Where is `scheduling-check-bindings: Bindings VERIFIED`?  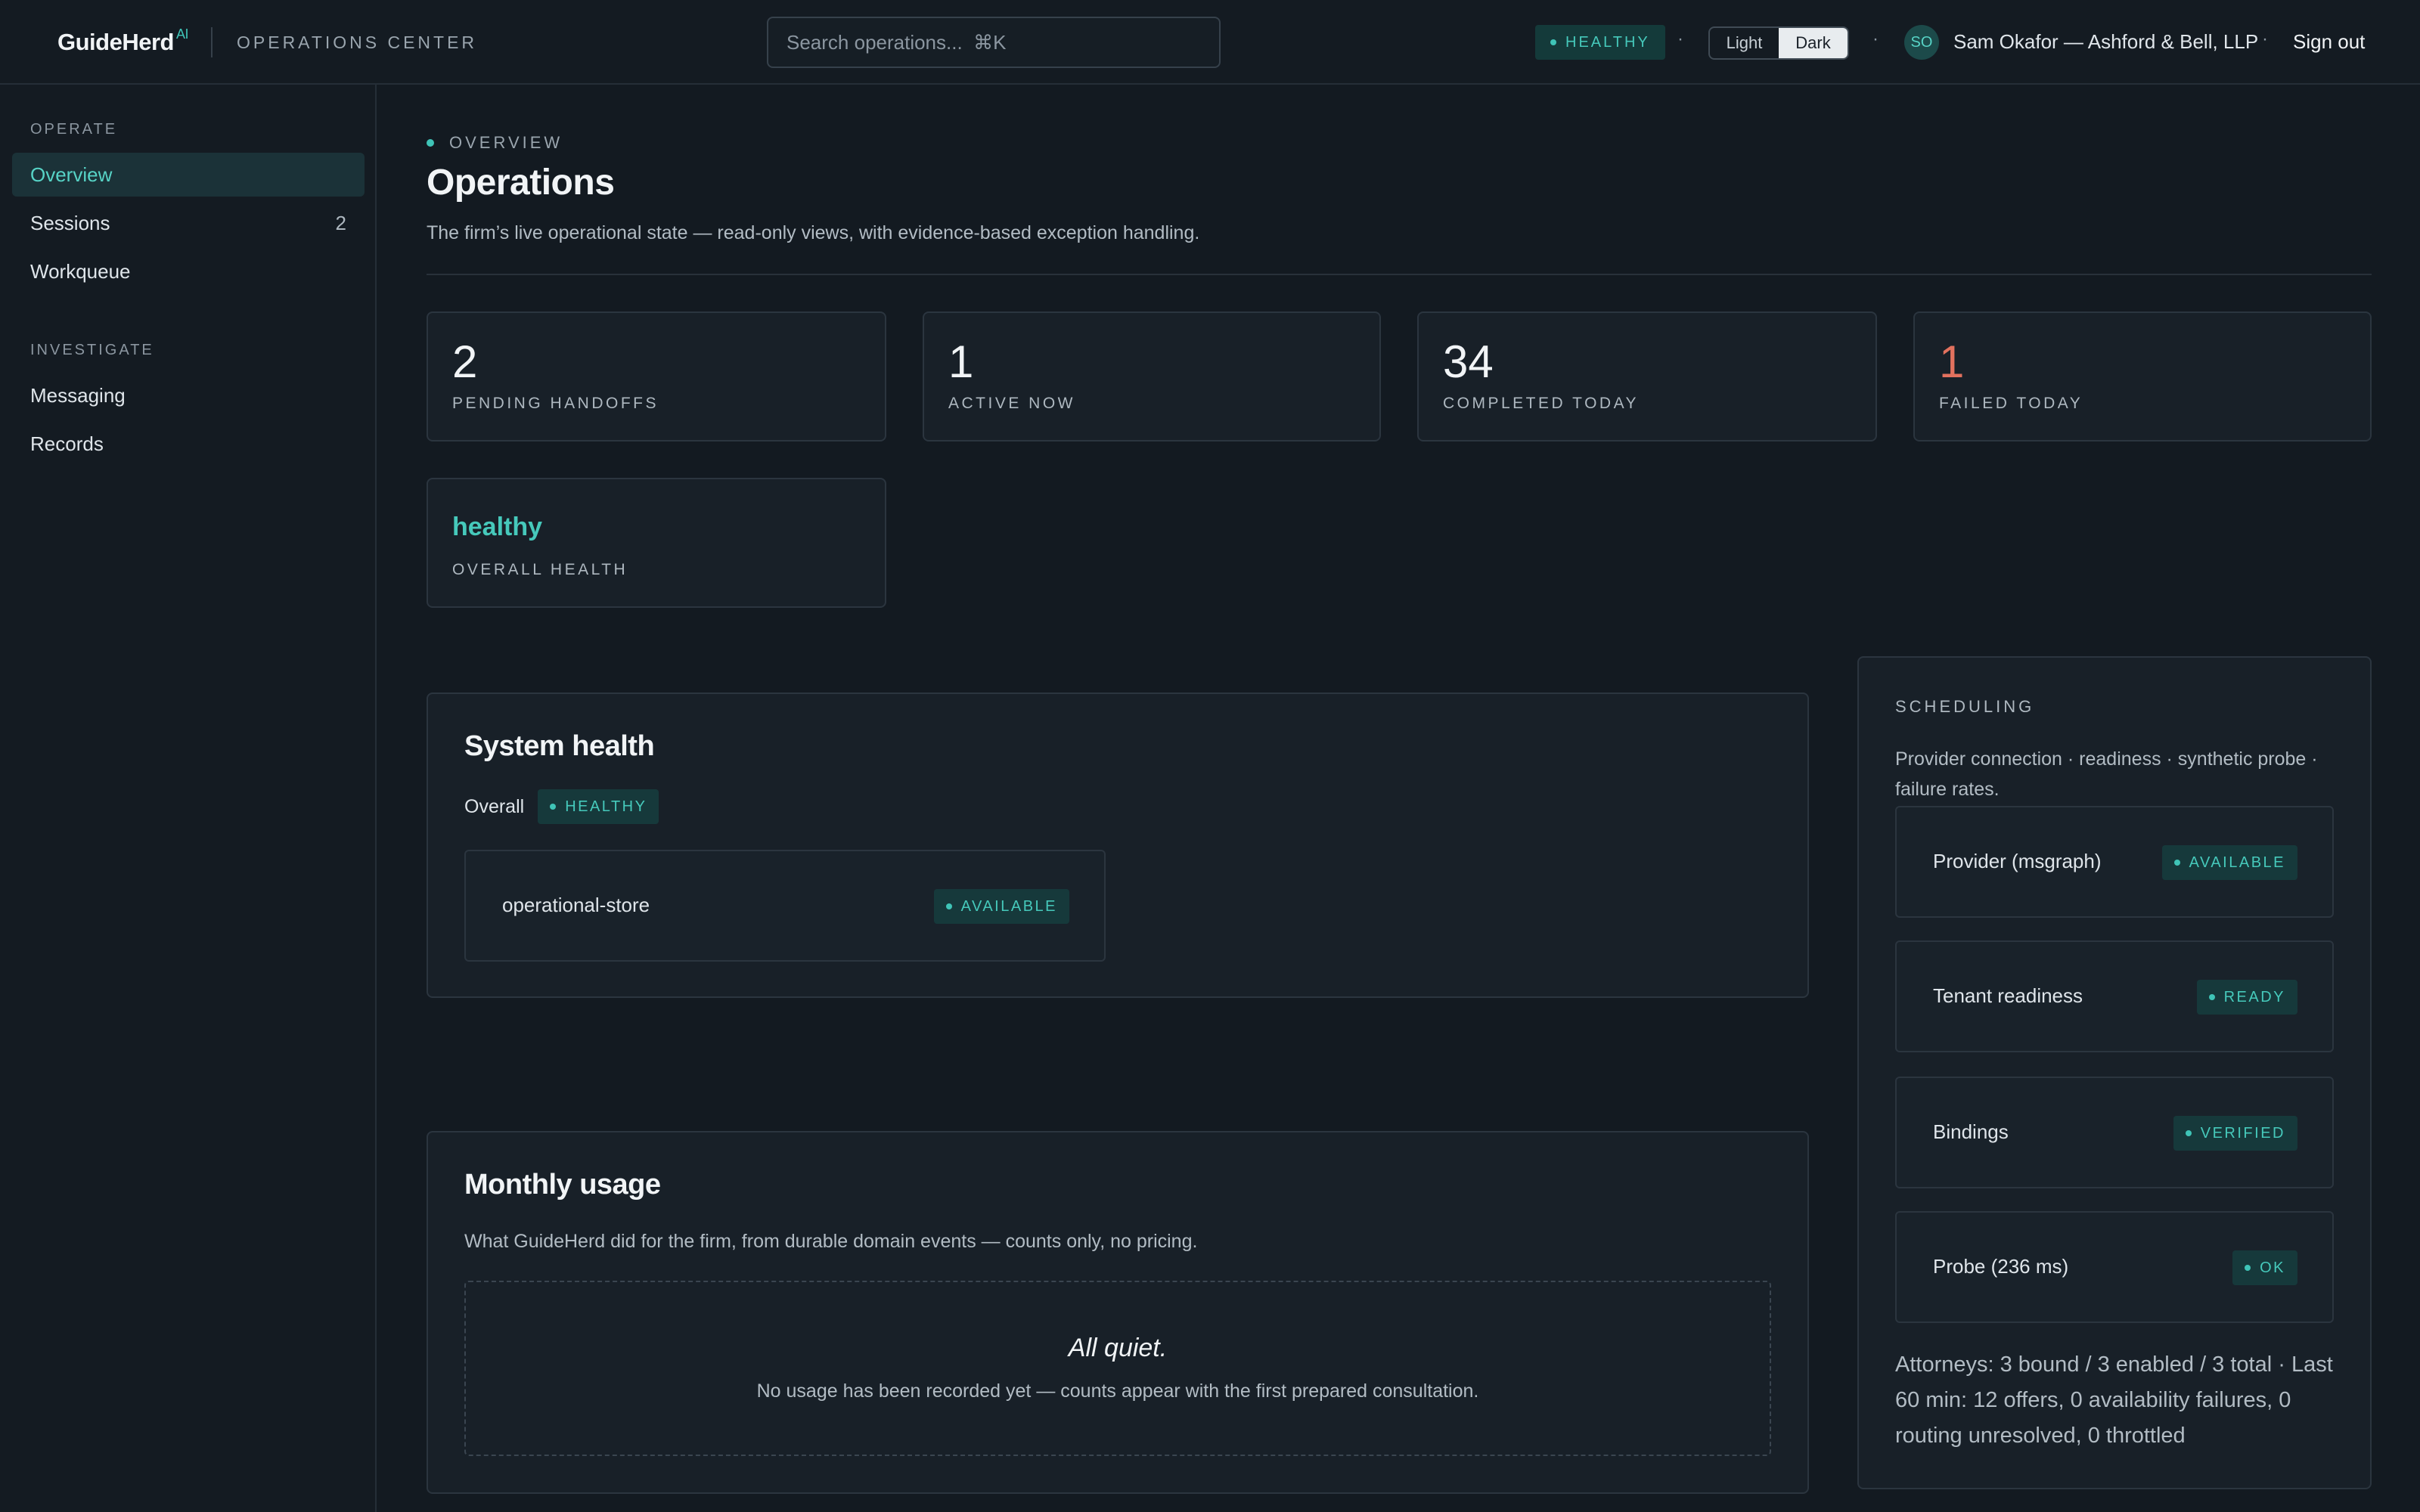 scheduling-check-bindings: Bindings VERIFIED is located at coordinates (2114, 1132).